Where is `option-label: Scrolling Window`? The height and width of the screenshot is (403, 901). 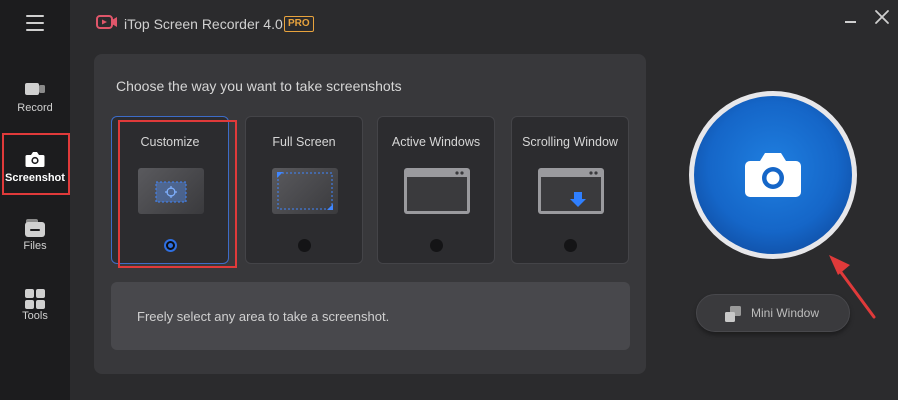 option-label: Scrolling Window is located at coordinates (570, 142).